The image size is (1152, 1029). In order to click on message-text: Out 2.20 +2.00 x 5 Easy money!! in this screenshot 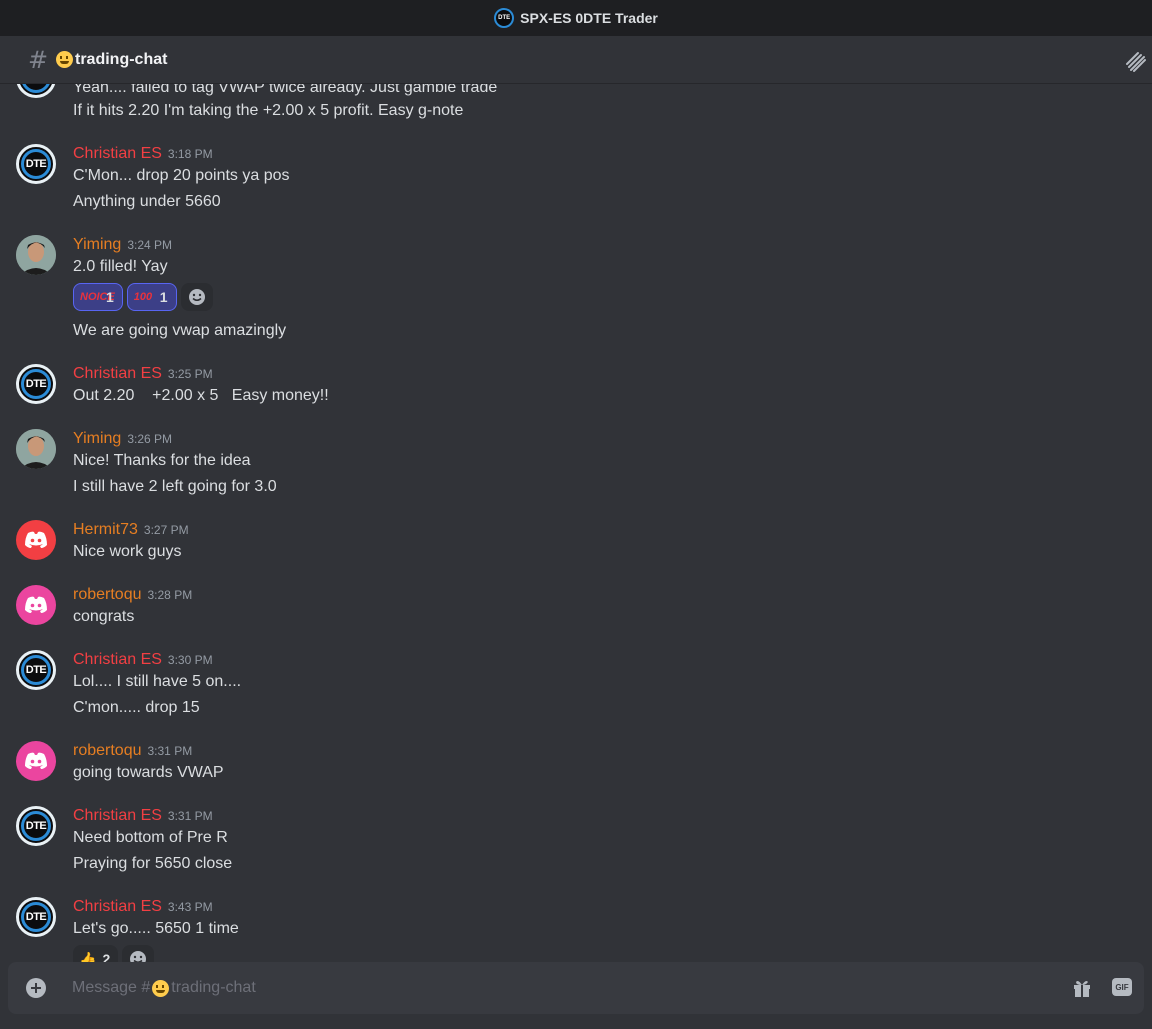, I will do `click(201, 395)`.